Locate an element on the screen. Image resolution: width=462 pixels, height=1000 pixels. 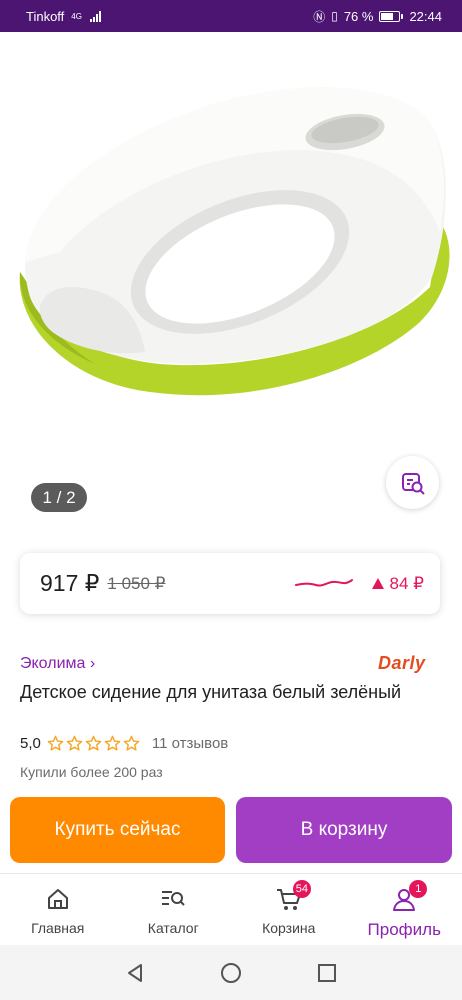
profile-icon: 1 is located at coordinates (409, 897).